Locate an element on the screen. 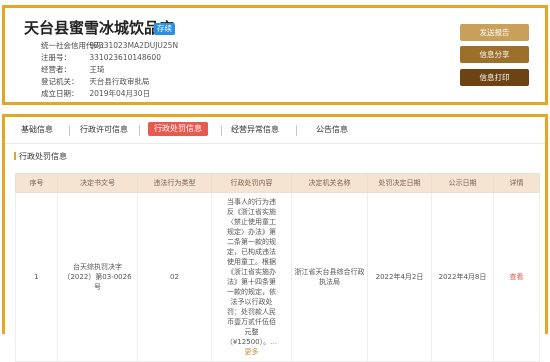 The image size is (550, 362). send-report-button: 发送报告 is located at coordinates (494, 32).